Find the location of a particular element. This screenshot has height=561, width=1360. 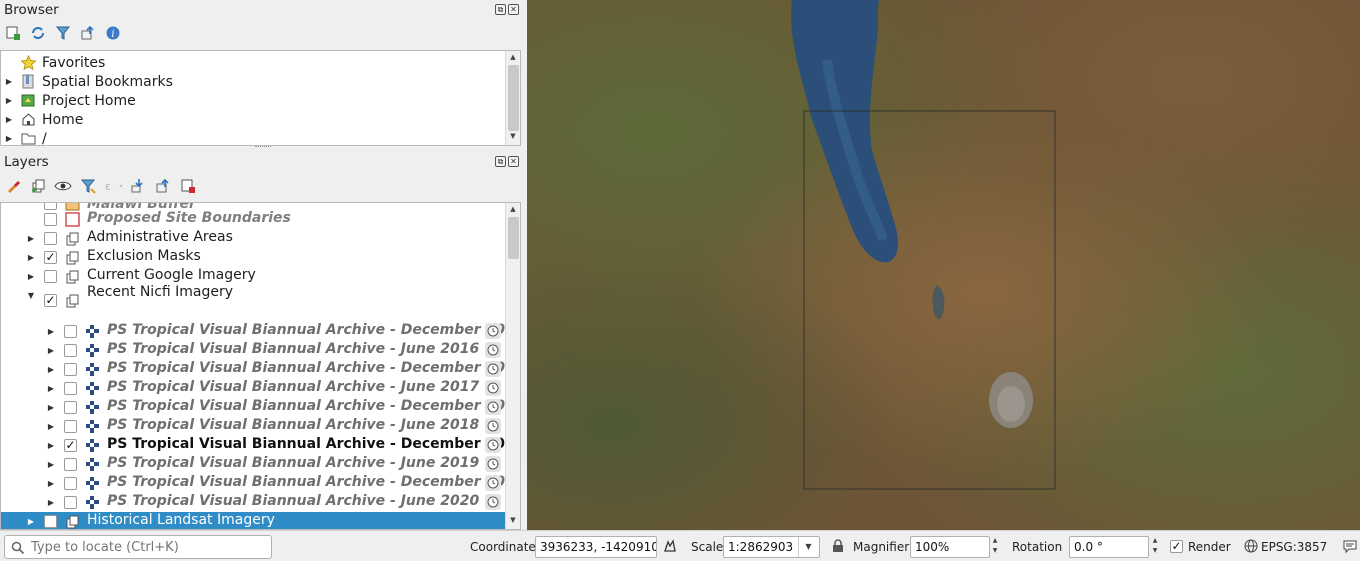

browser-item: Favorites is located at coordinates (253, 62).